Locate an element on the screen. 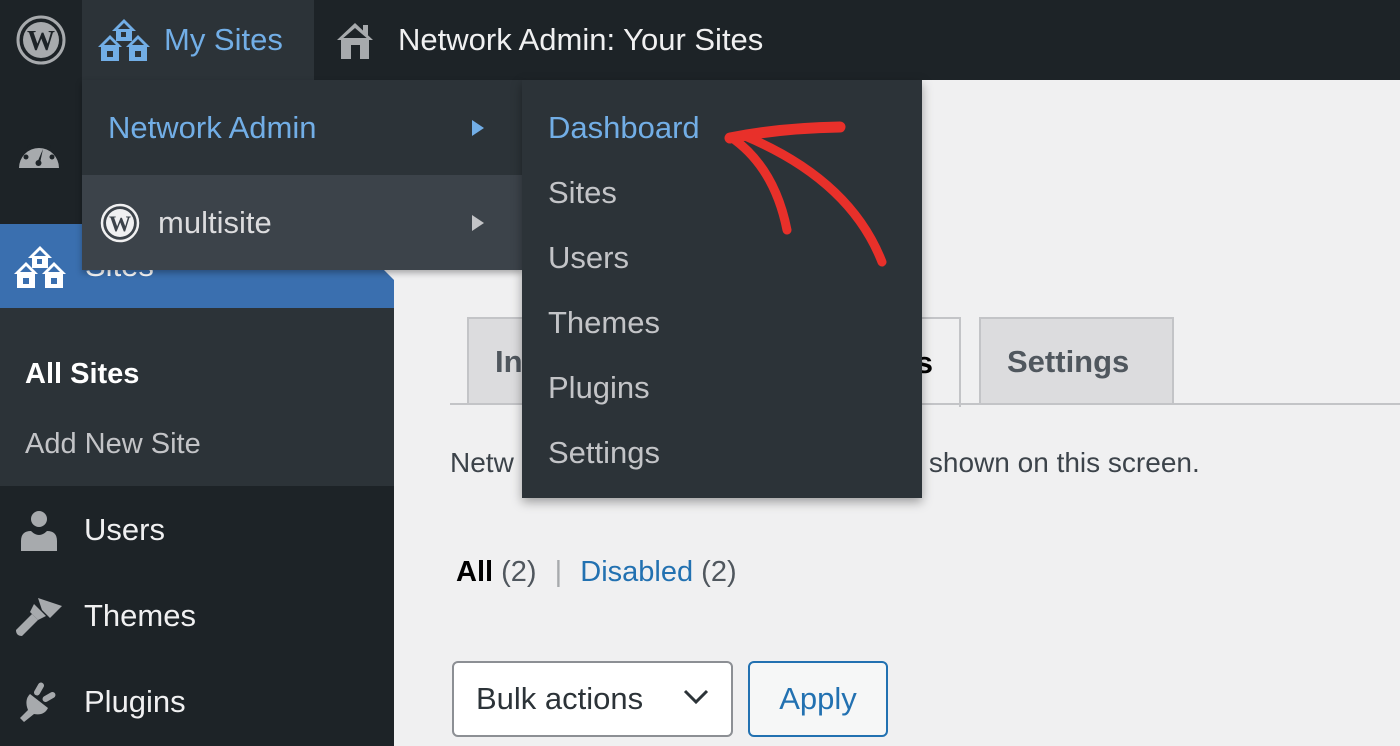 This screenshot has height=746, width=1400. sidebar-item-themes-label: Themes is located at coordinates (140, 615).